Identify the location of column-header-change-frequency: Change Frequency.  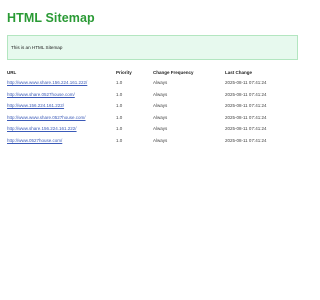
(173, 72).